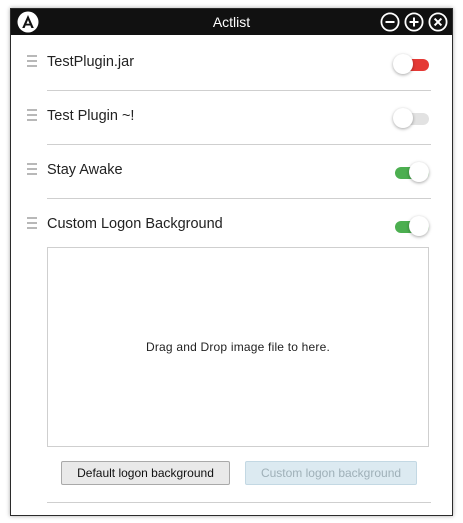 The image size is (463, 523). I want to click on minimize-button, so click(390, 22).